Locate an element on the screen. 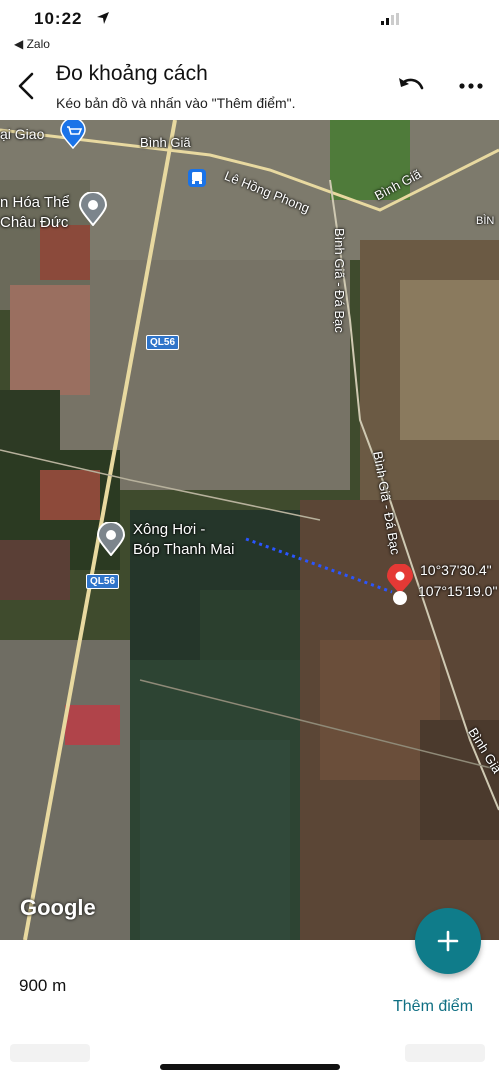 This screenshot has height=1080, width=499. coordinate-latitude: 10°37'30.4" is located at coordinates (456, 570).